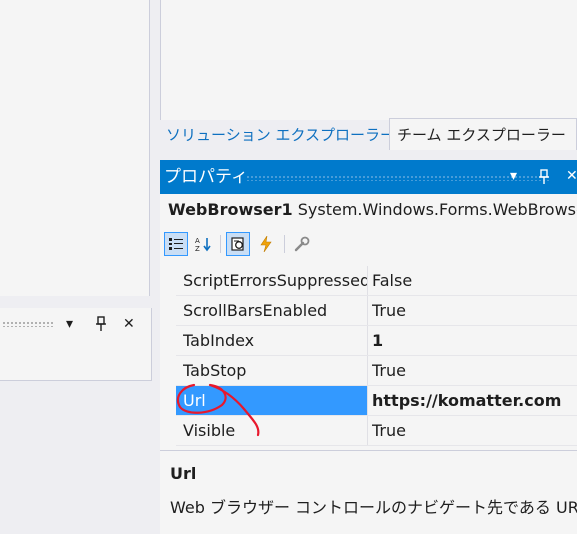 The image size is (577, 534). I want to click on property-row-scripterrorssuppressed: ScriptErrorsSuppressed False, so click(376, 281).